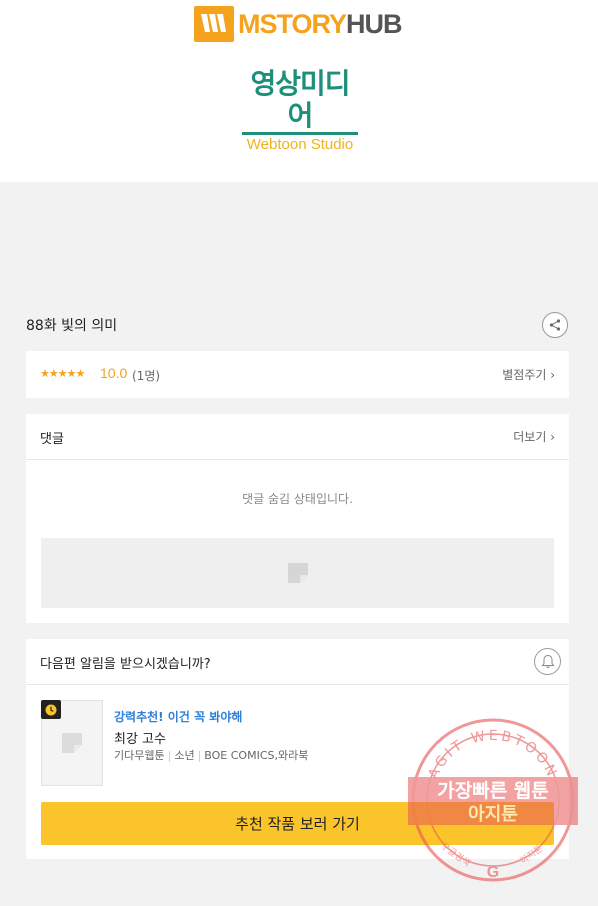 This screenshot has width=598, height=906. Describe the element at coordinates (297, 374) in the screenshot. I see `rating-card: ★★★★★ 10.0 (1명) 별점주기 ›` at that location.